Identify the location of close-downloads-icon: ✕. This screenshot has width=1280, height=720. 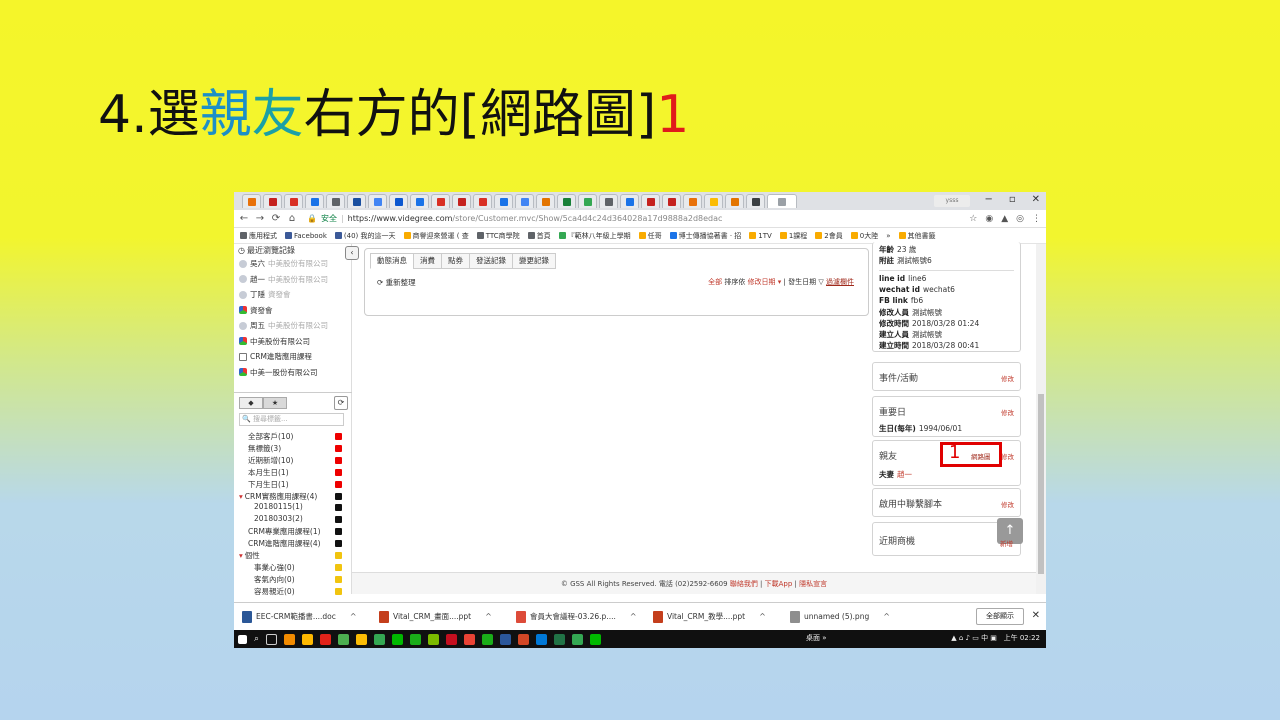
(1036, 615).